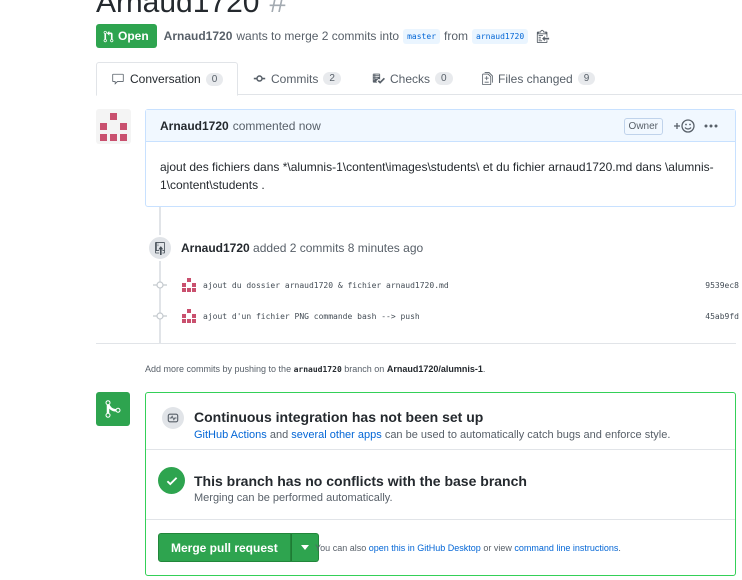  I want to click on repo-push-icon, so click(160, 248).